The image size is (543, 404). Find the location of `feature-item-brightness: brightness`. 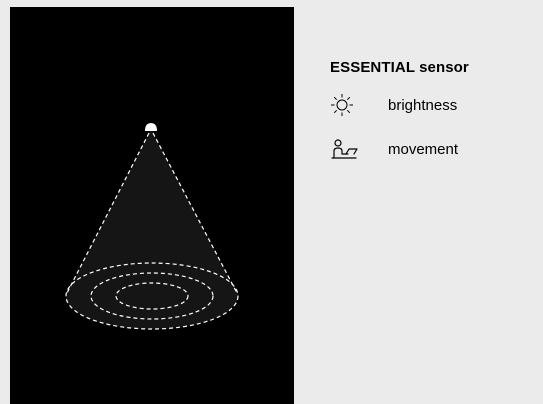

feature-item-brightness: brightness is located at coordinates (394, 105).